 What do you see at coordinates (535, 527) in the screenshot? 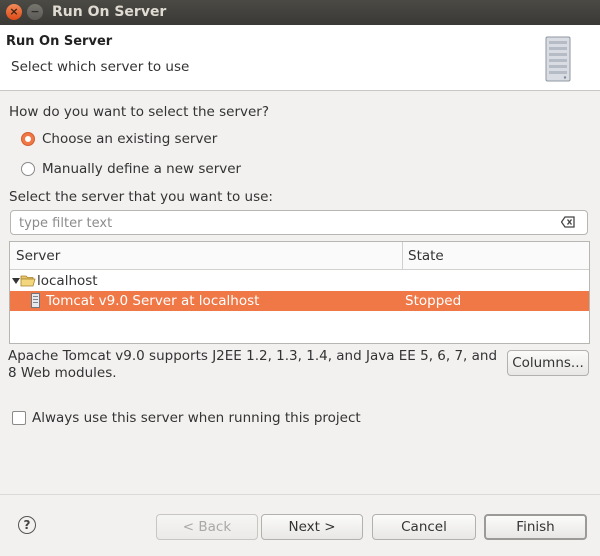
I see `finish-button: Finish` at bounding box center [535, 527].